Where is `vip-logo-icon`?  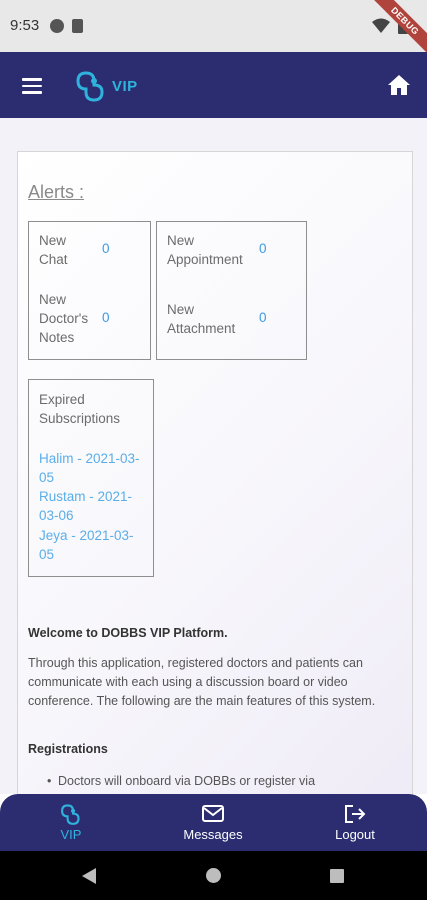 vip-logo-icon is located at coordinates (70, 814).